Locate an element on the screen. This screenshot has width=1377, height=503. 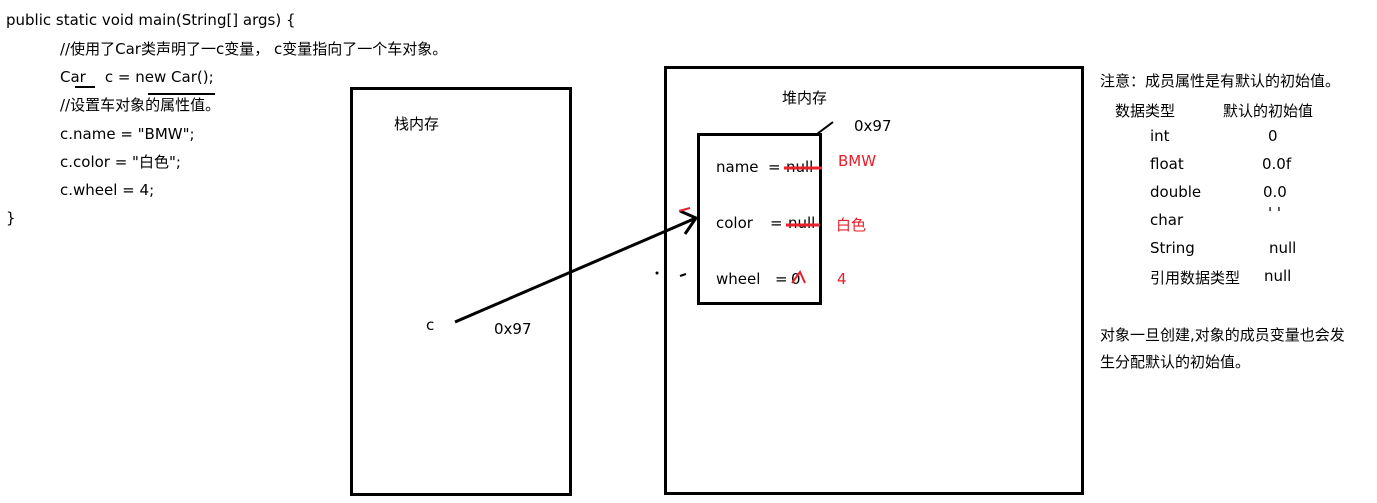
notes-type: 引用数据类型 is located at coordinates (1195, 278).